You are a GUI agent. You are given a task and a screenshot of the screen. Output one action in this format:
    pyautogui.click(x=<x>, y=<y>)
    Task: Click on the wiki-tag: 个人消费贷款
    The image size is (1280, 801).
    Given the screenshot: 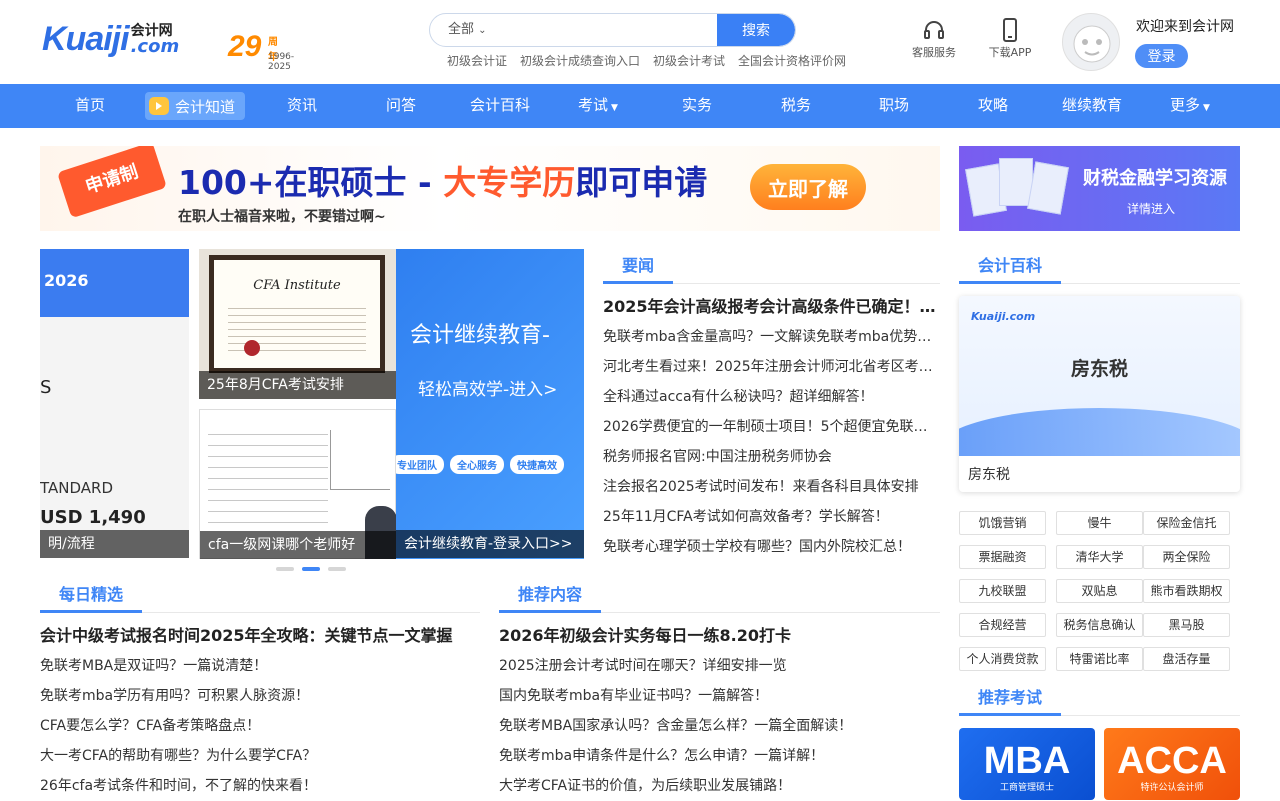 What is the action you would take?
    pyautogui.click(x=1002, y=659)
    